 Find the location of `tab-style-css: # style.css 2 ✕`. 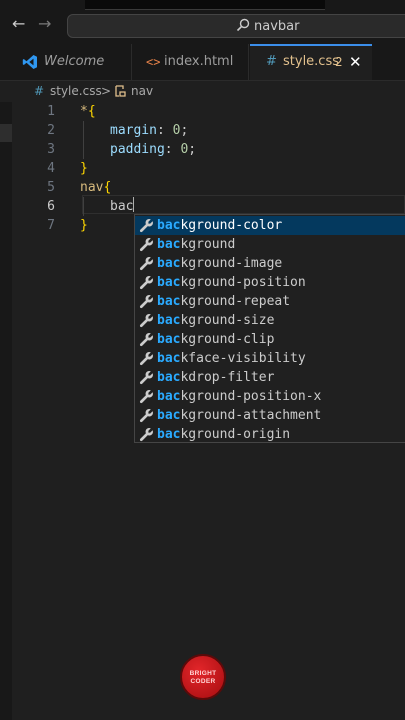

tab-style-css: # style.css 2 ✕ is located at coordinates (311, 62).